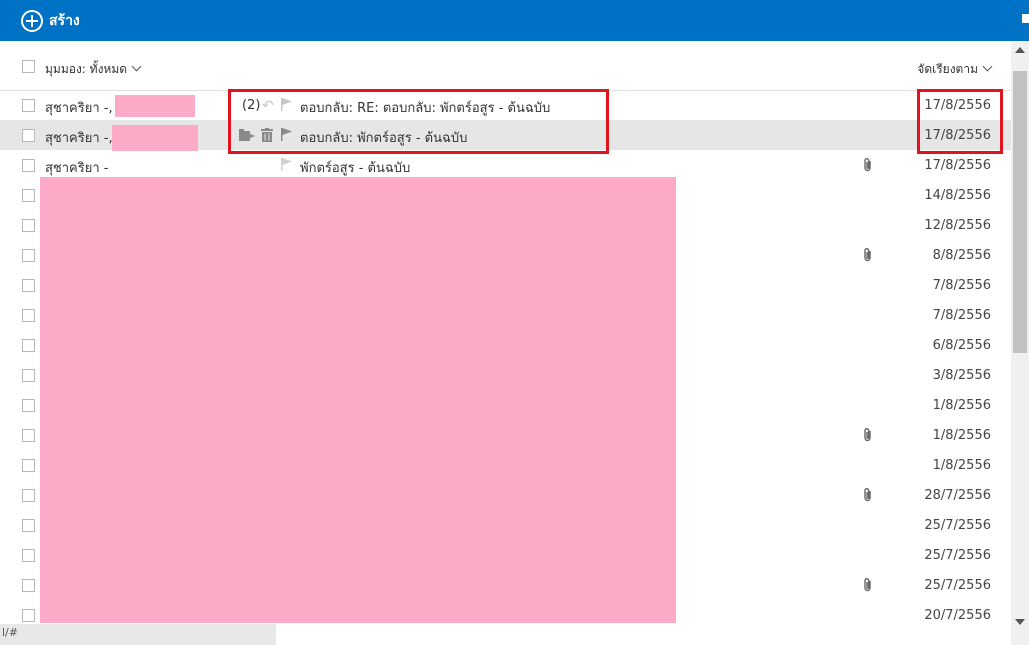 Image resolution: width=1029 pixels, height=645 pixels. What do you see at coordinates (961, 255) in the screenshot?
I see `received-date: 8/8/2556` at bounding box center [961, 255].